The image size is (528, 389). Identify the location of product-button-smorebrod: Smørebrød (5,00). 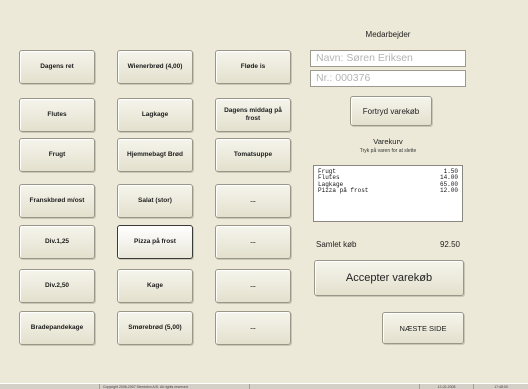
(155, 328).